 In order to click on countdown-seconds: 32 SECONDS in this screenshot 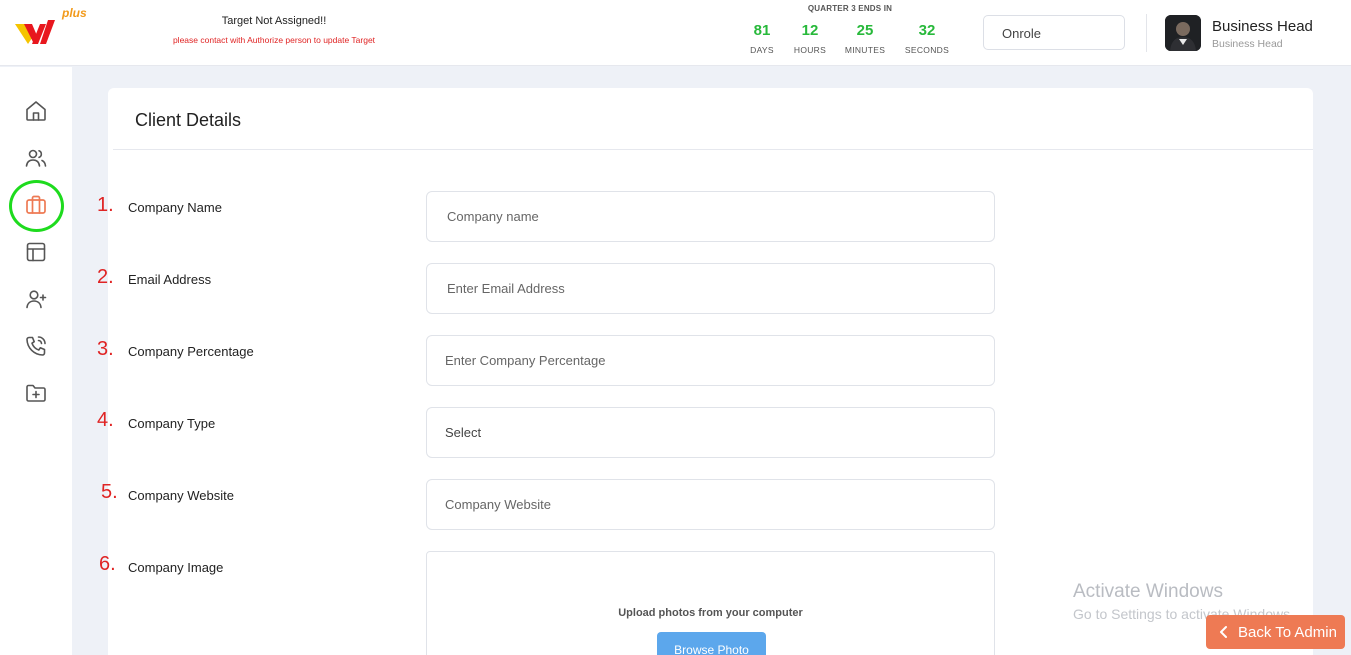, I will do `click(927, 38)`.